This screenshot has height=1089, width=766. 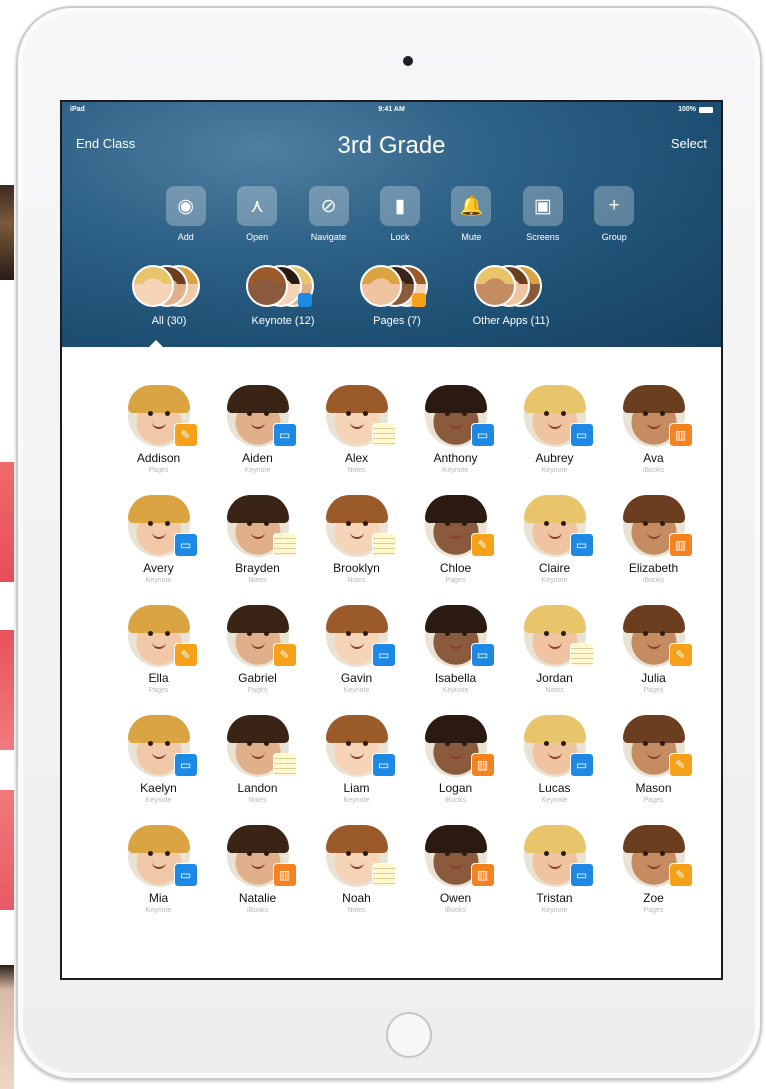 What do you see at coordinates (257, 550) in the screenshot?
I see `student-brayden: Brayden Notes` at bounding box center [257, 550].